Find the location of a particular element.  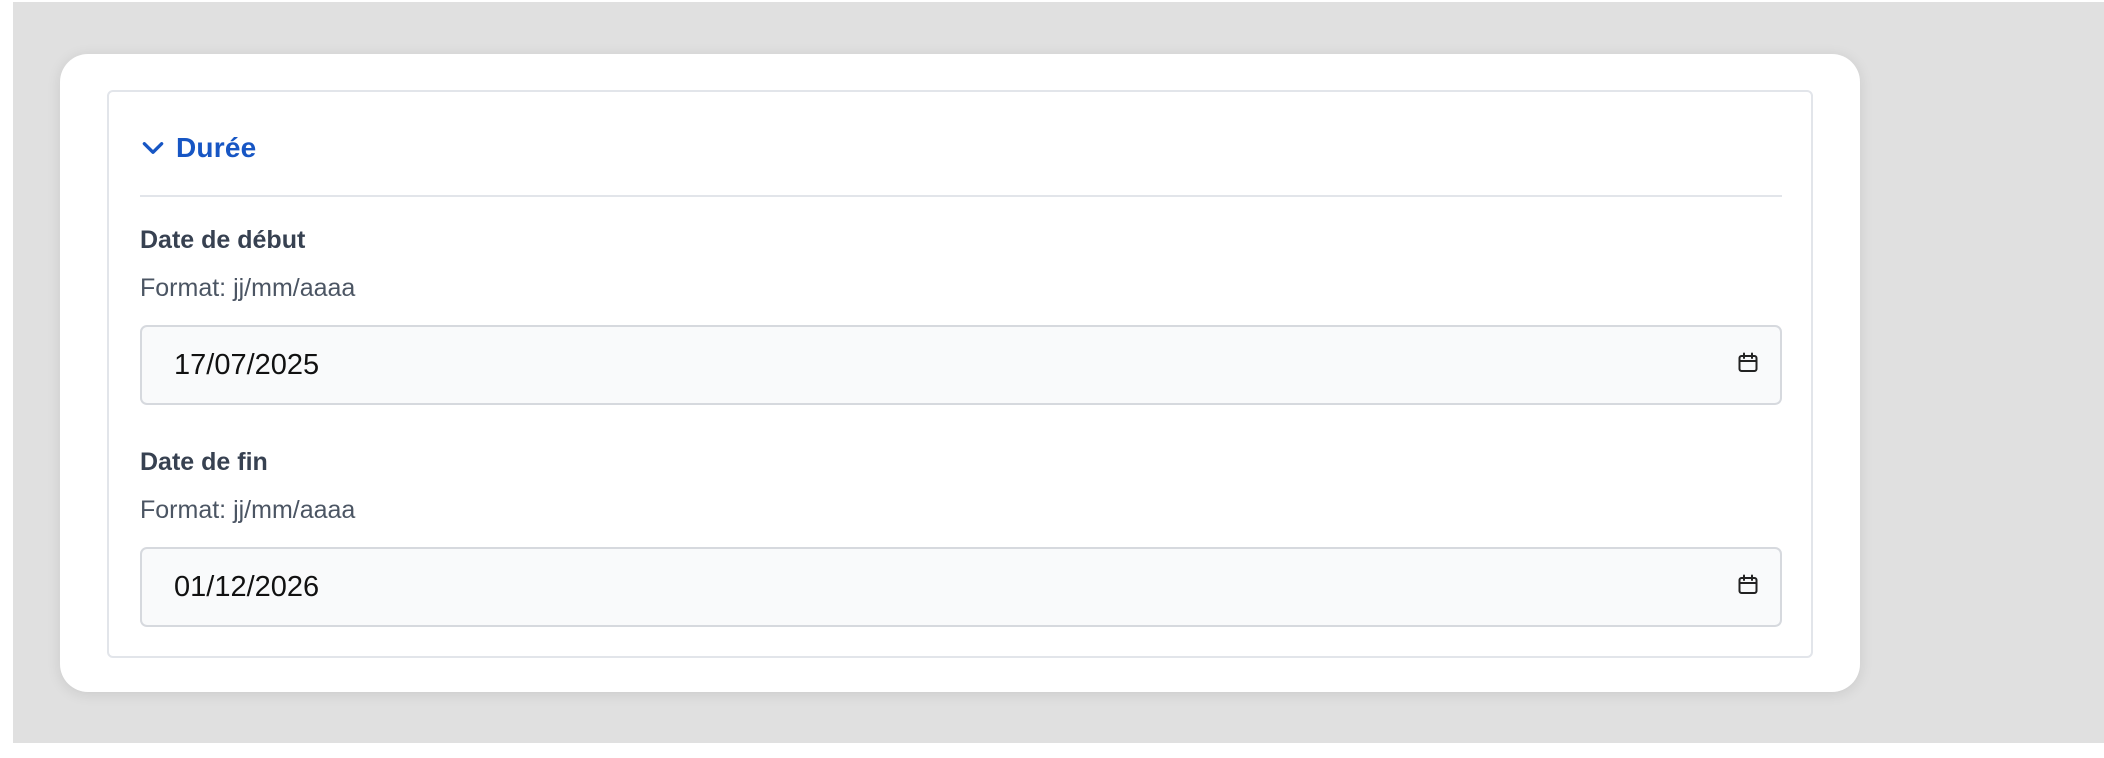

start-date-input: 17/07/2025 is located at coordinates (961, 365).